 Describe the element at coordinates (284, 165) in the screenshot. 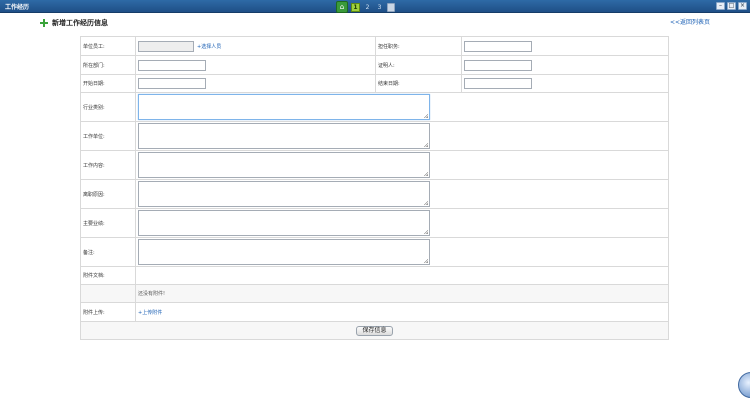

I see `content-textarea` at that location.